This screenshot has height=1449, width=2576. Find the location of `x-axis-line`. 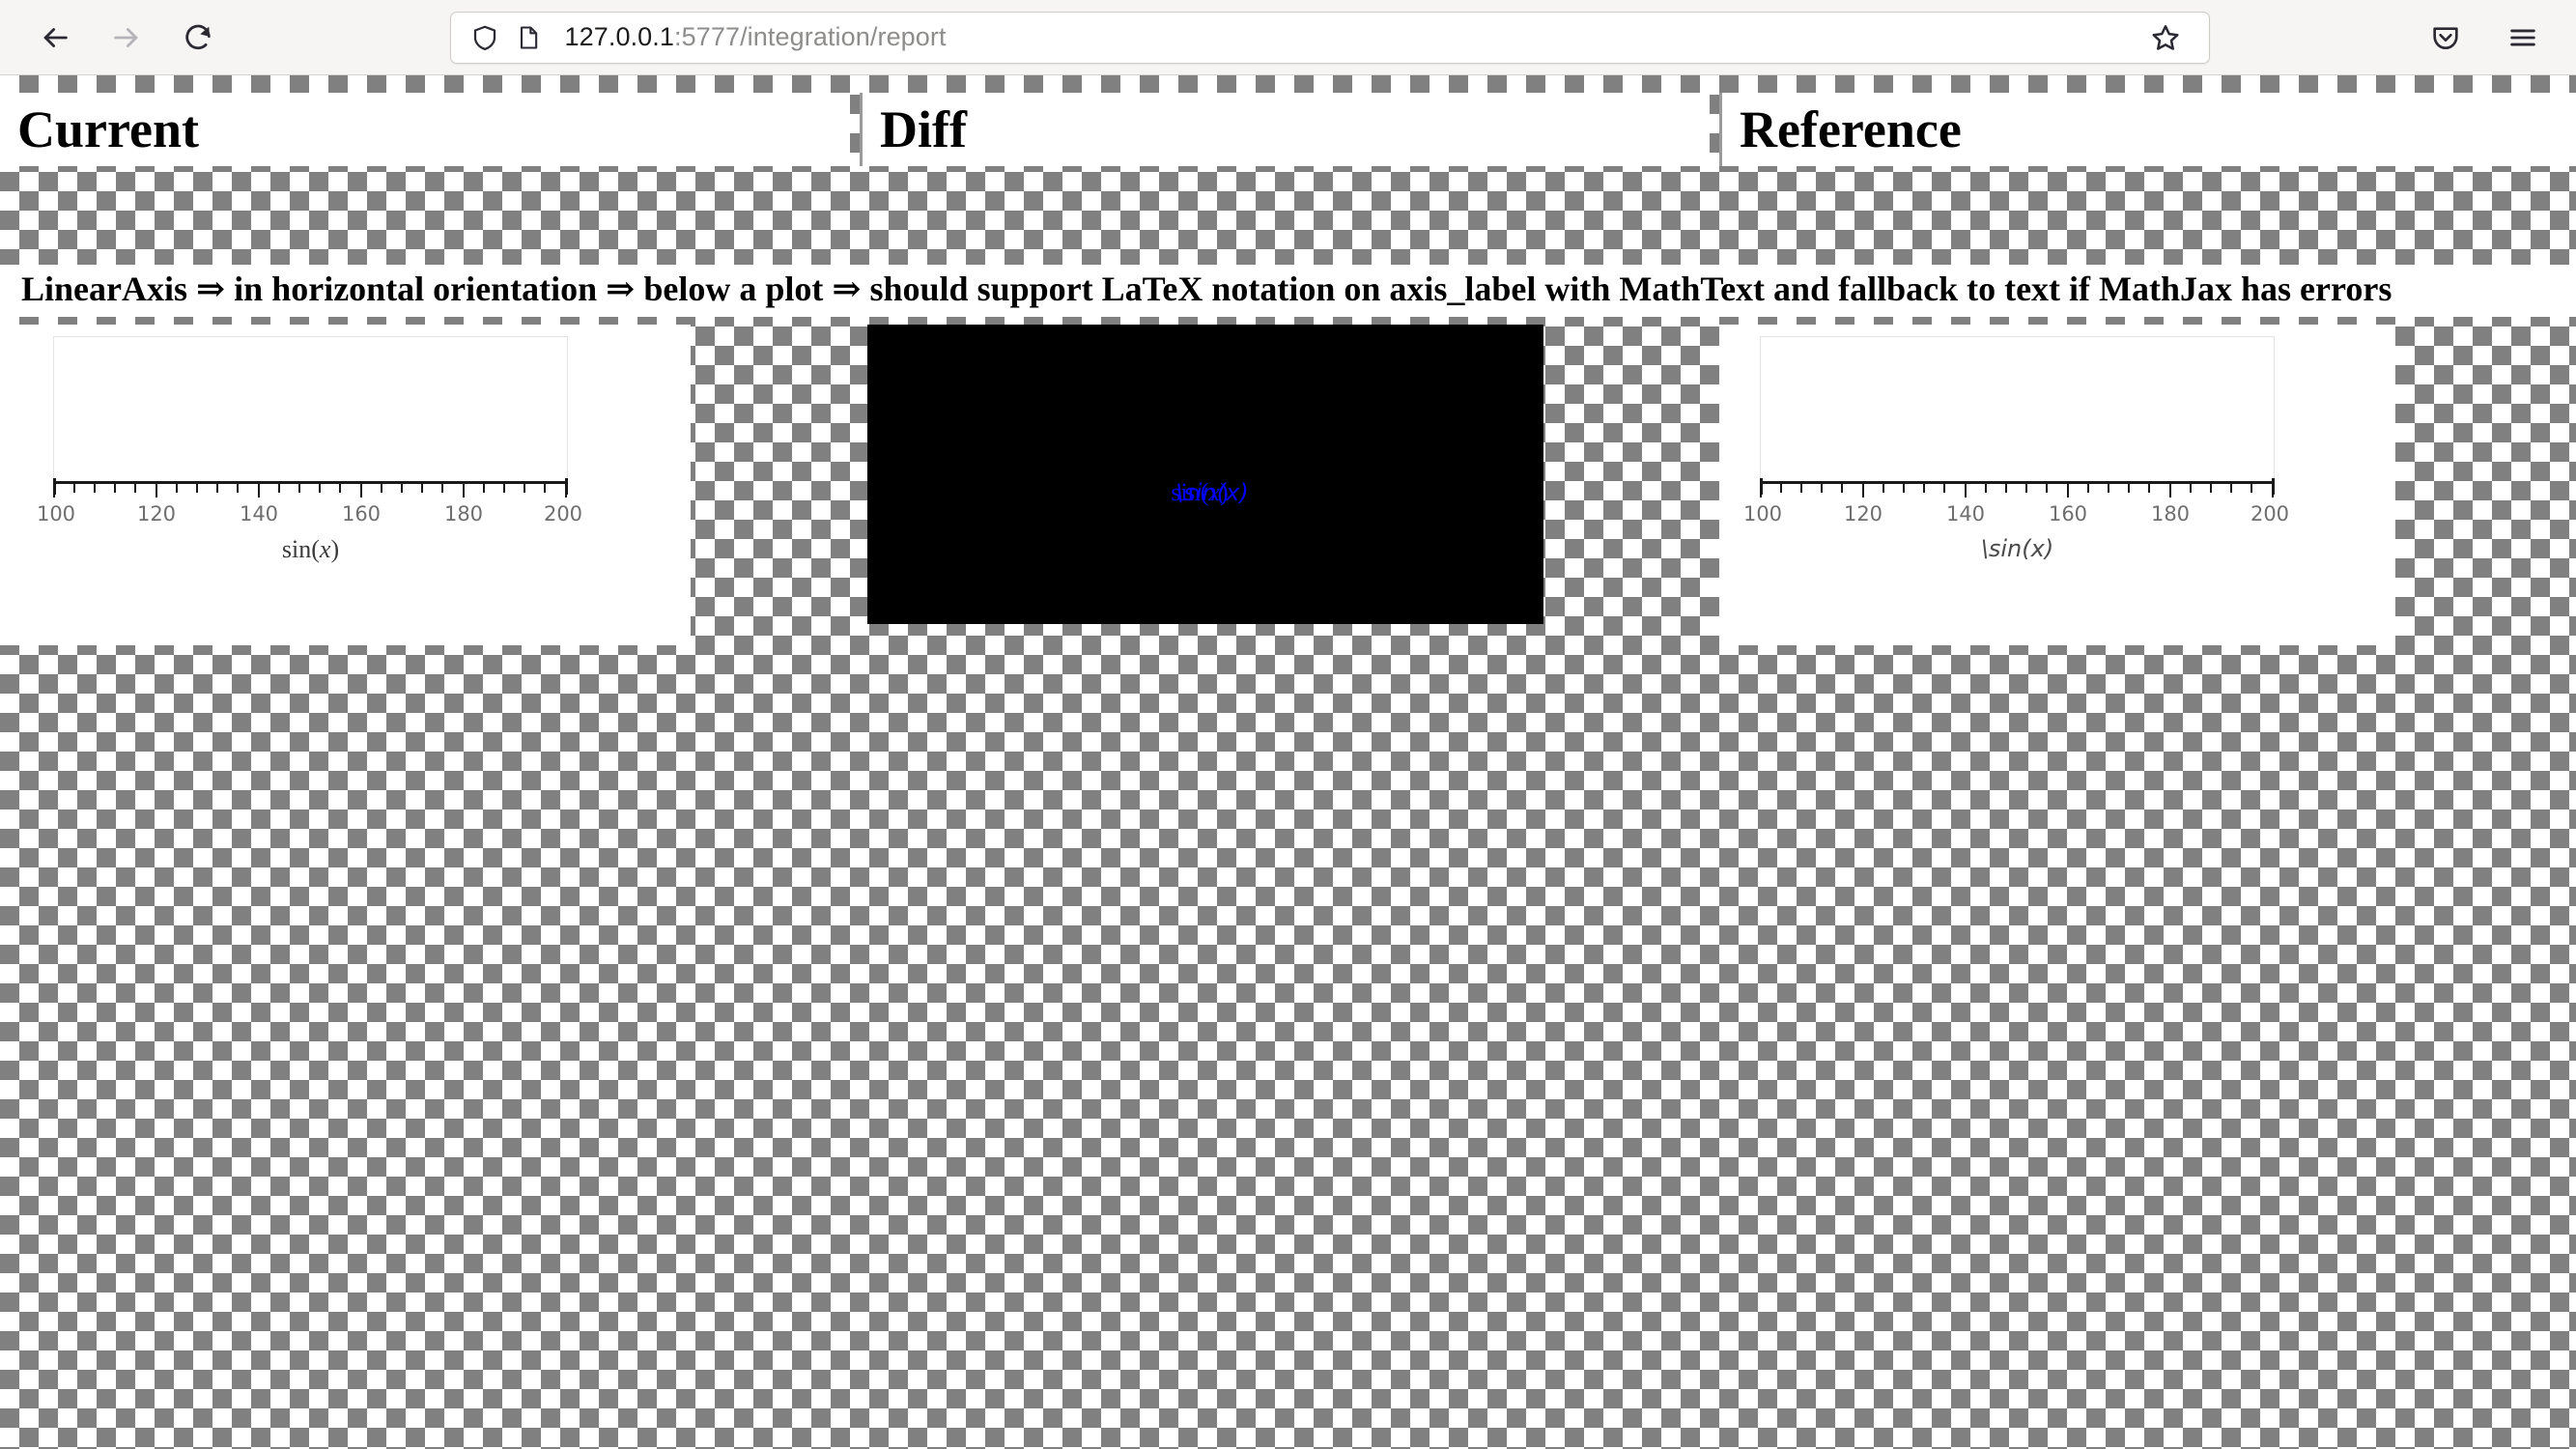

x-axis-line is located at coordinates (2017, 482).